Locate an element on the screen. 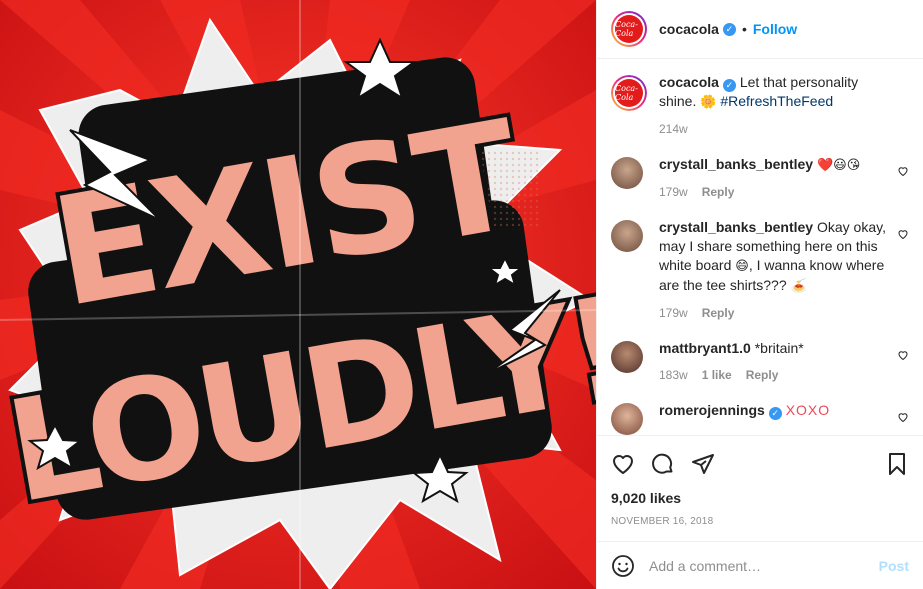 The image size is (923, 589). comment-text: *britain* is located at coordinates (779, 348).